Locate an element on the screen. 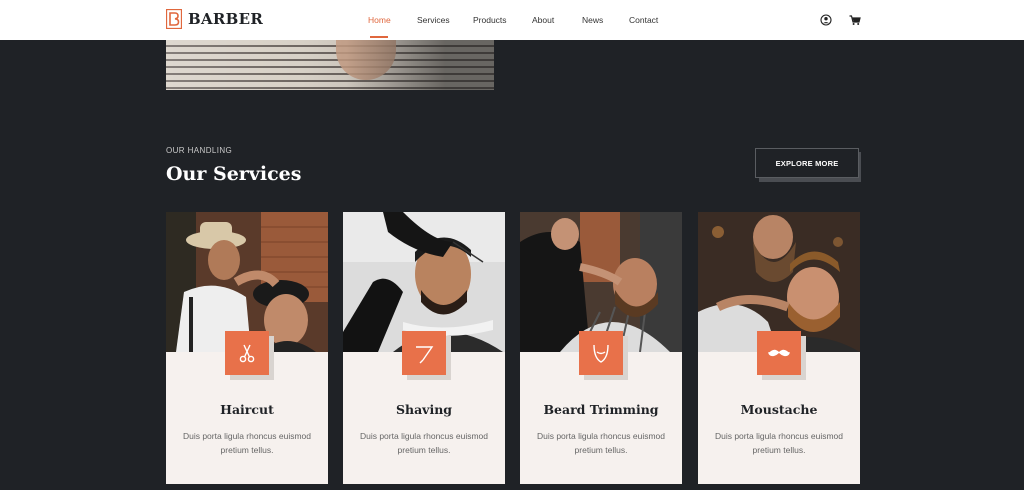  nav-news: News is located at coordinates (592, 20).